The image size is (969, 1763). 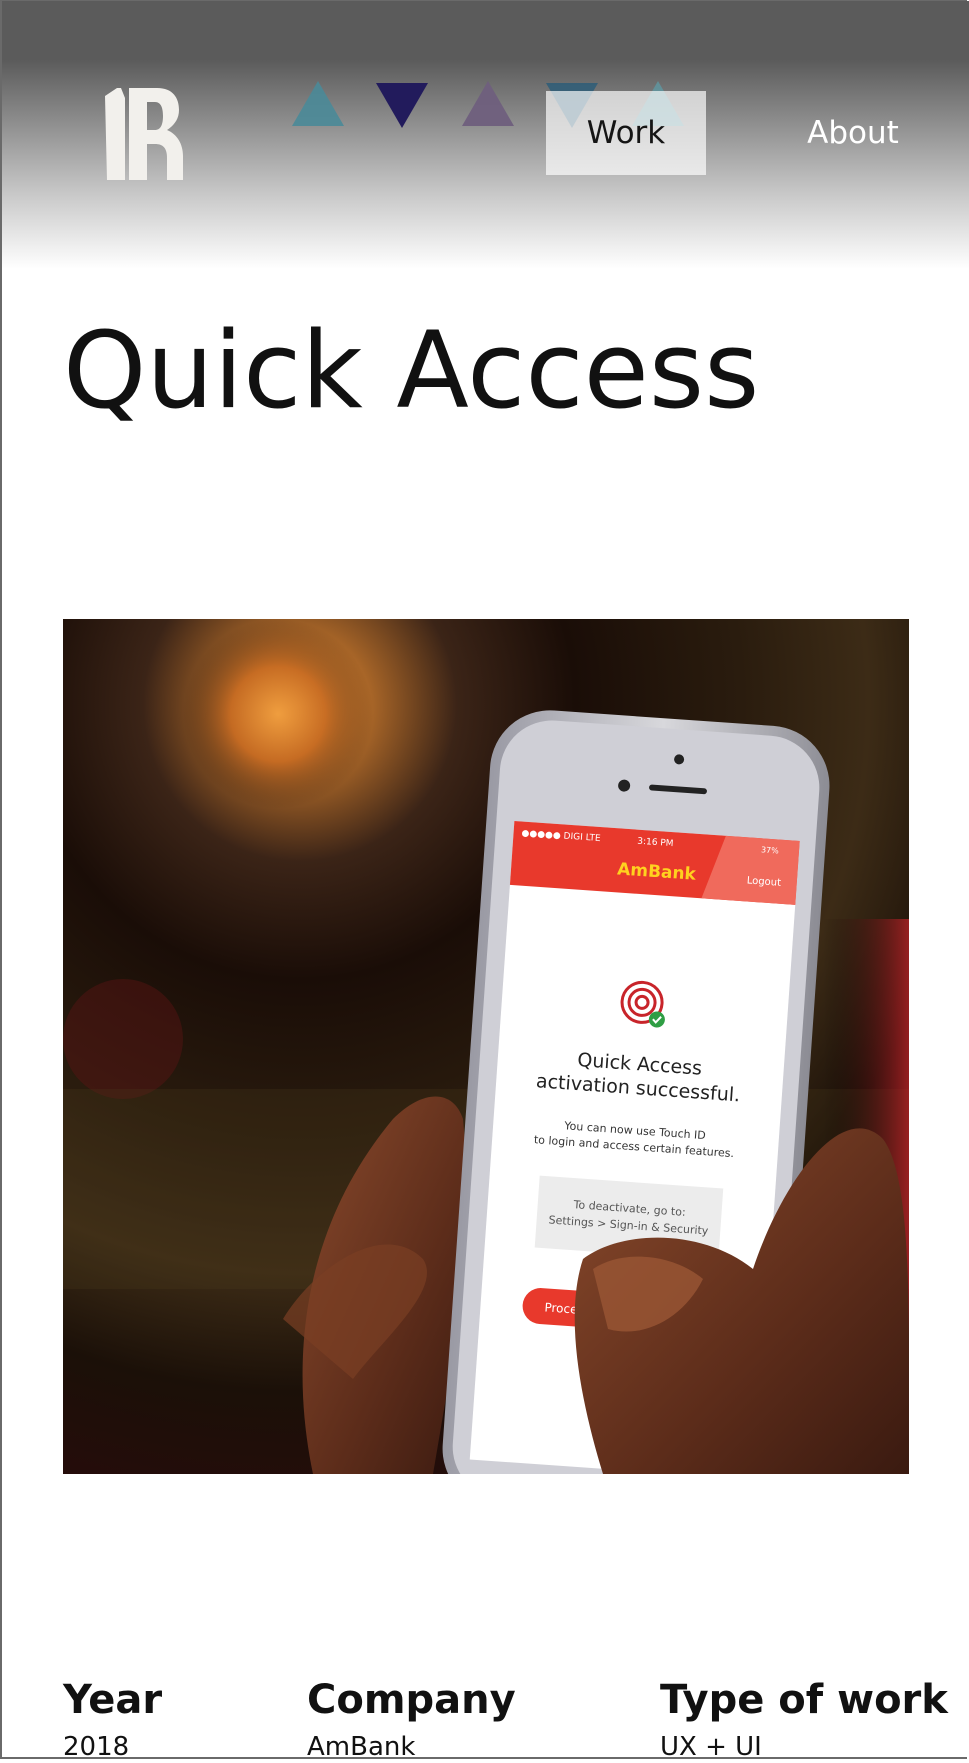 What do you see at coordinates (411, 1700) in the screenshot?
I see `meta-company-heading: Company` at bounding box center [411, 1700].